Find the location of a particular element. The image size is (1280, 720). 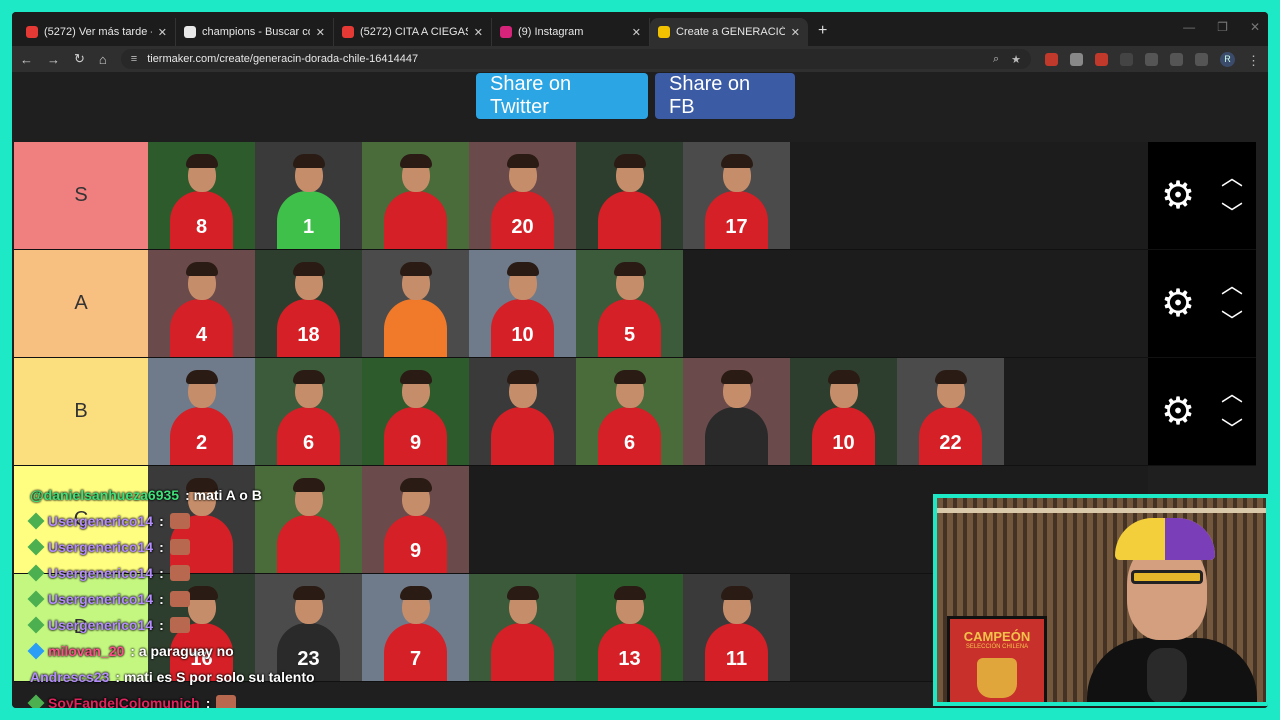

back-icon: ← is located at coordinates (26, 59).